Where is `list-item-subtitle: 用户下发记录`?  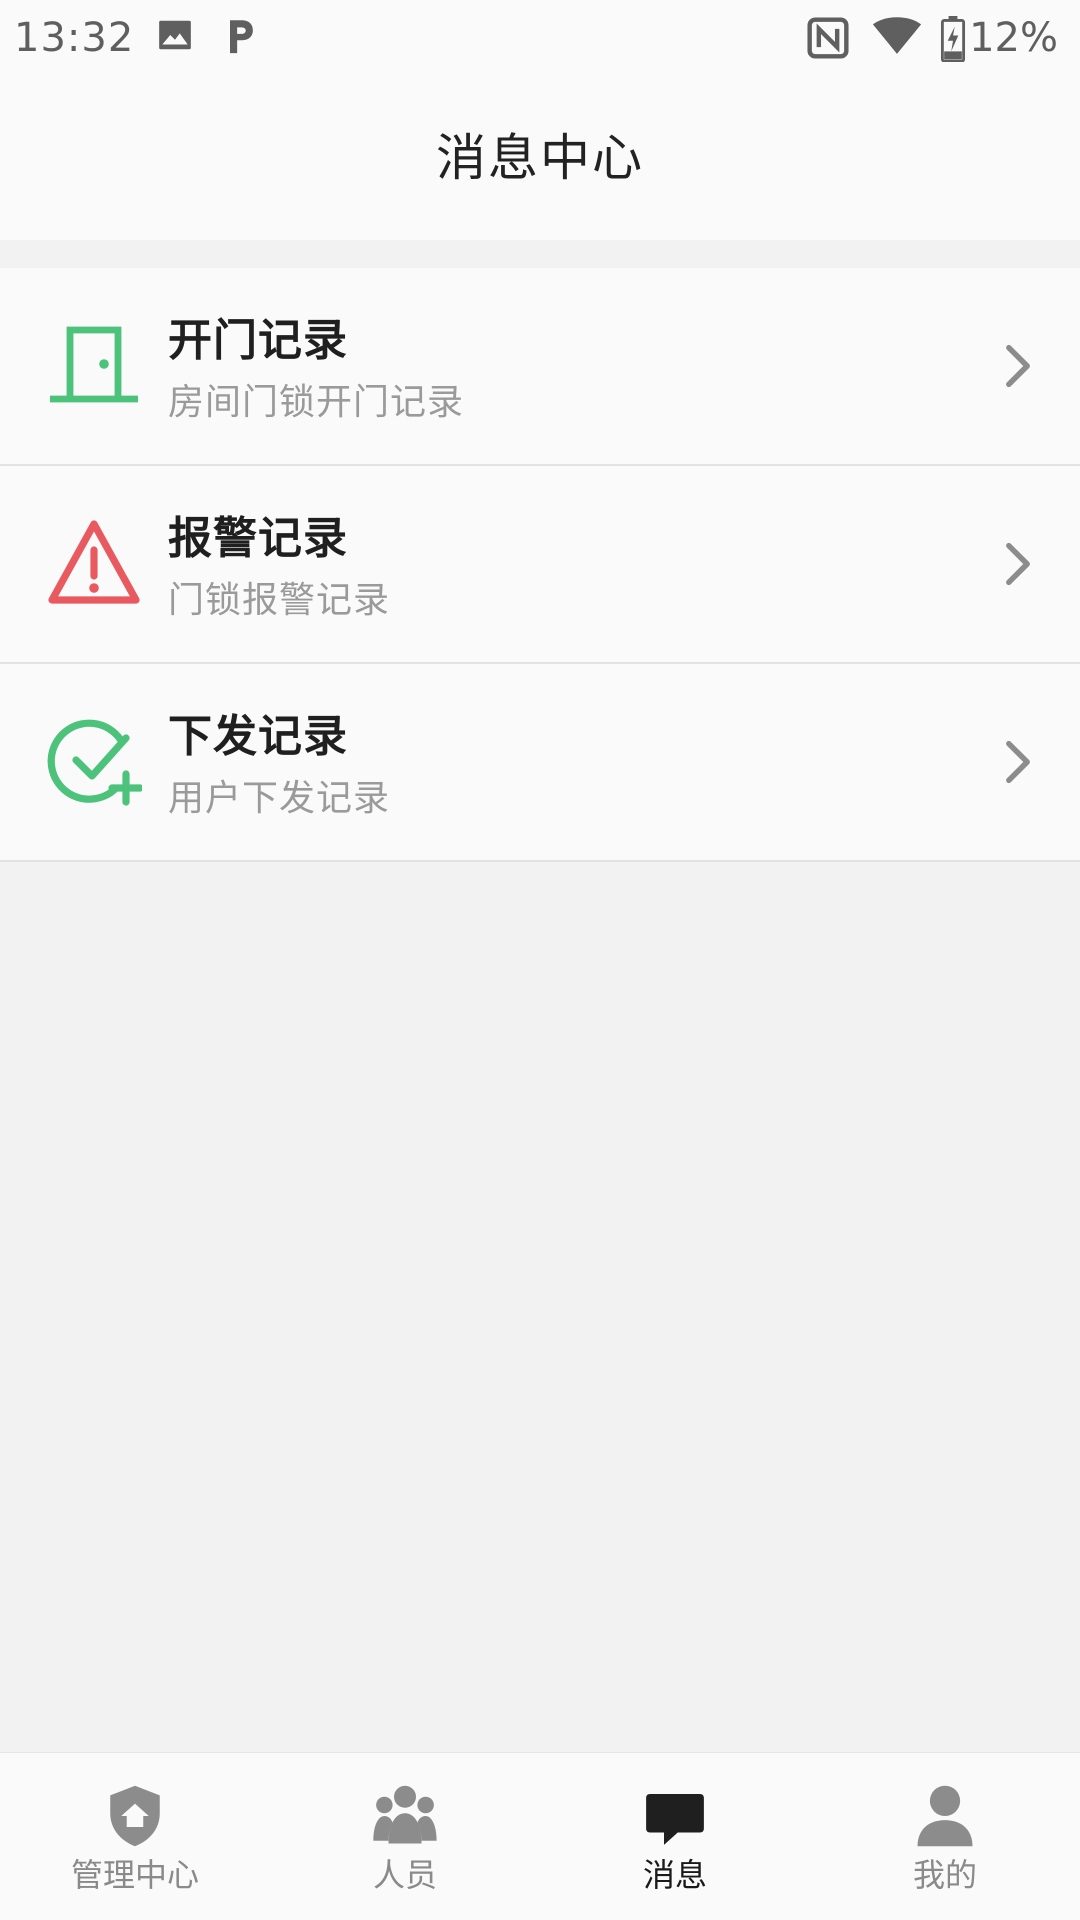 list-item-subtitle: 用户下发记录 is located at coordinates (279, 798).